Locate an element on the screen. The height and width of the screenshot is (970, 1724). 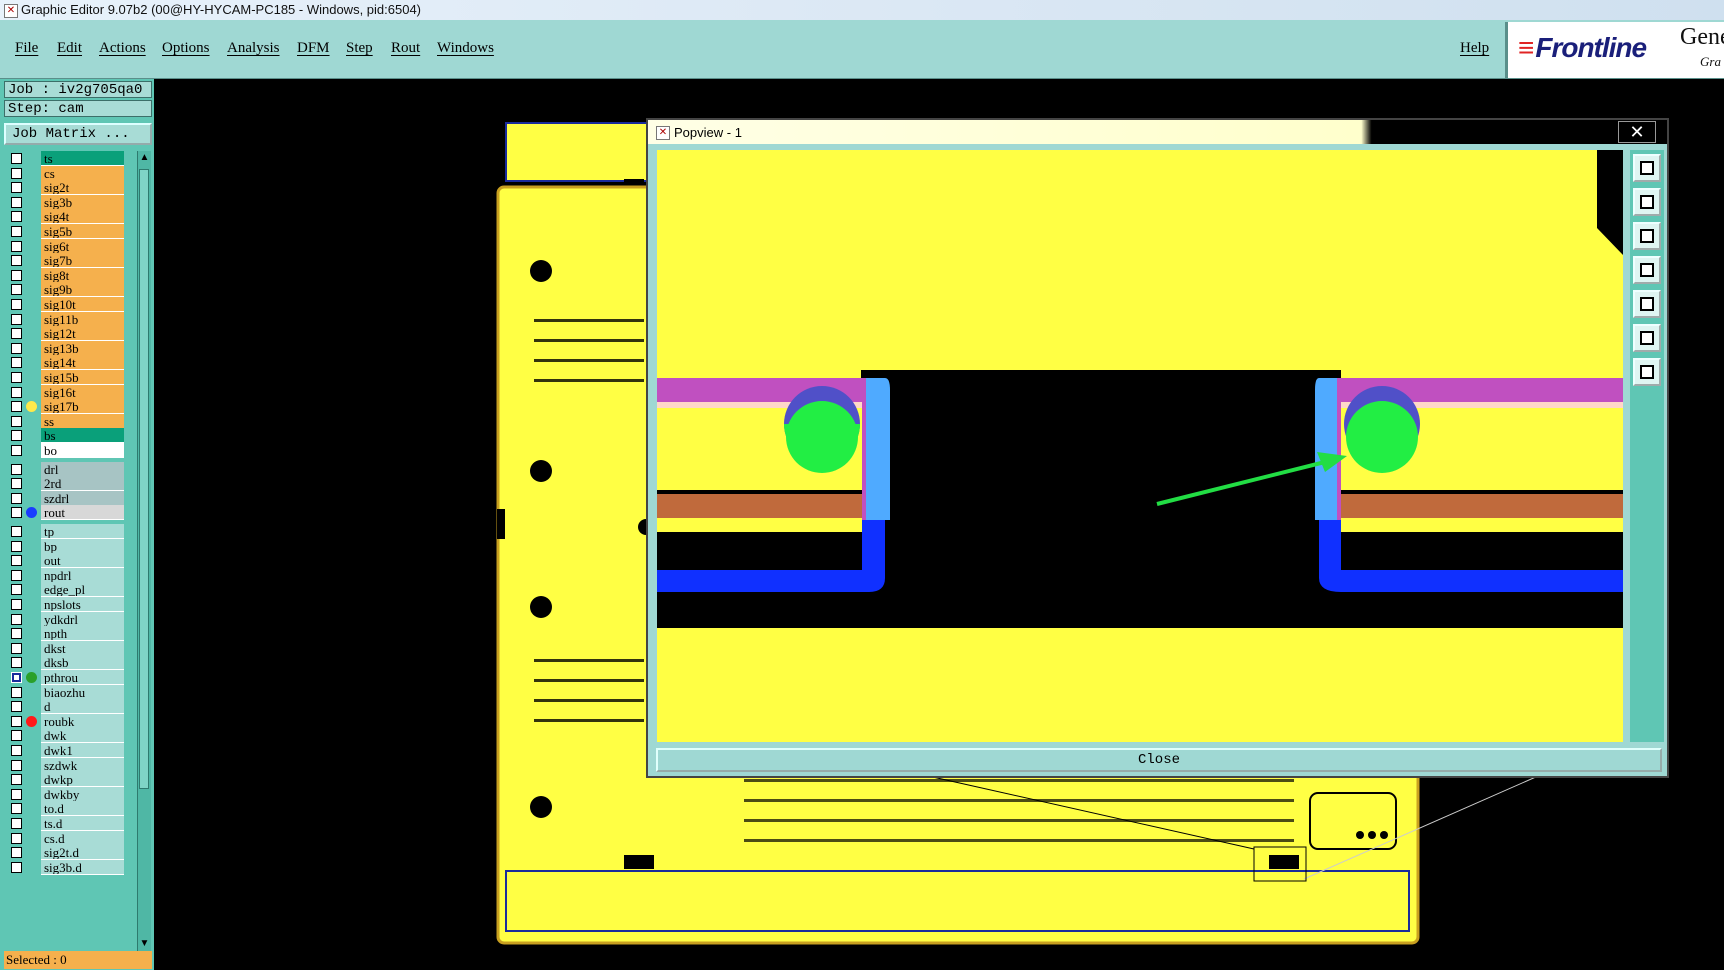
menu-step: Step is located at coordinates (359, 48).